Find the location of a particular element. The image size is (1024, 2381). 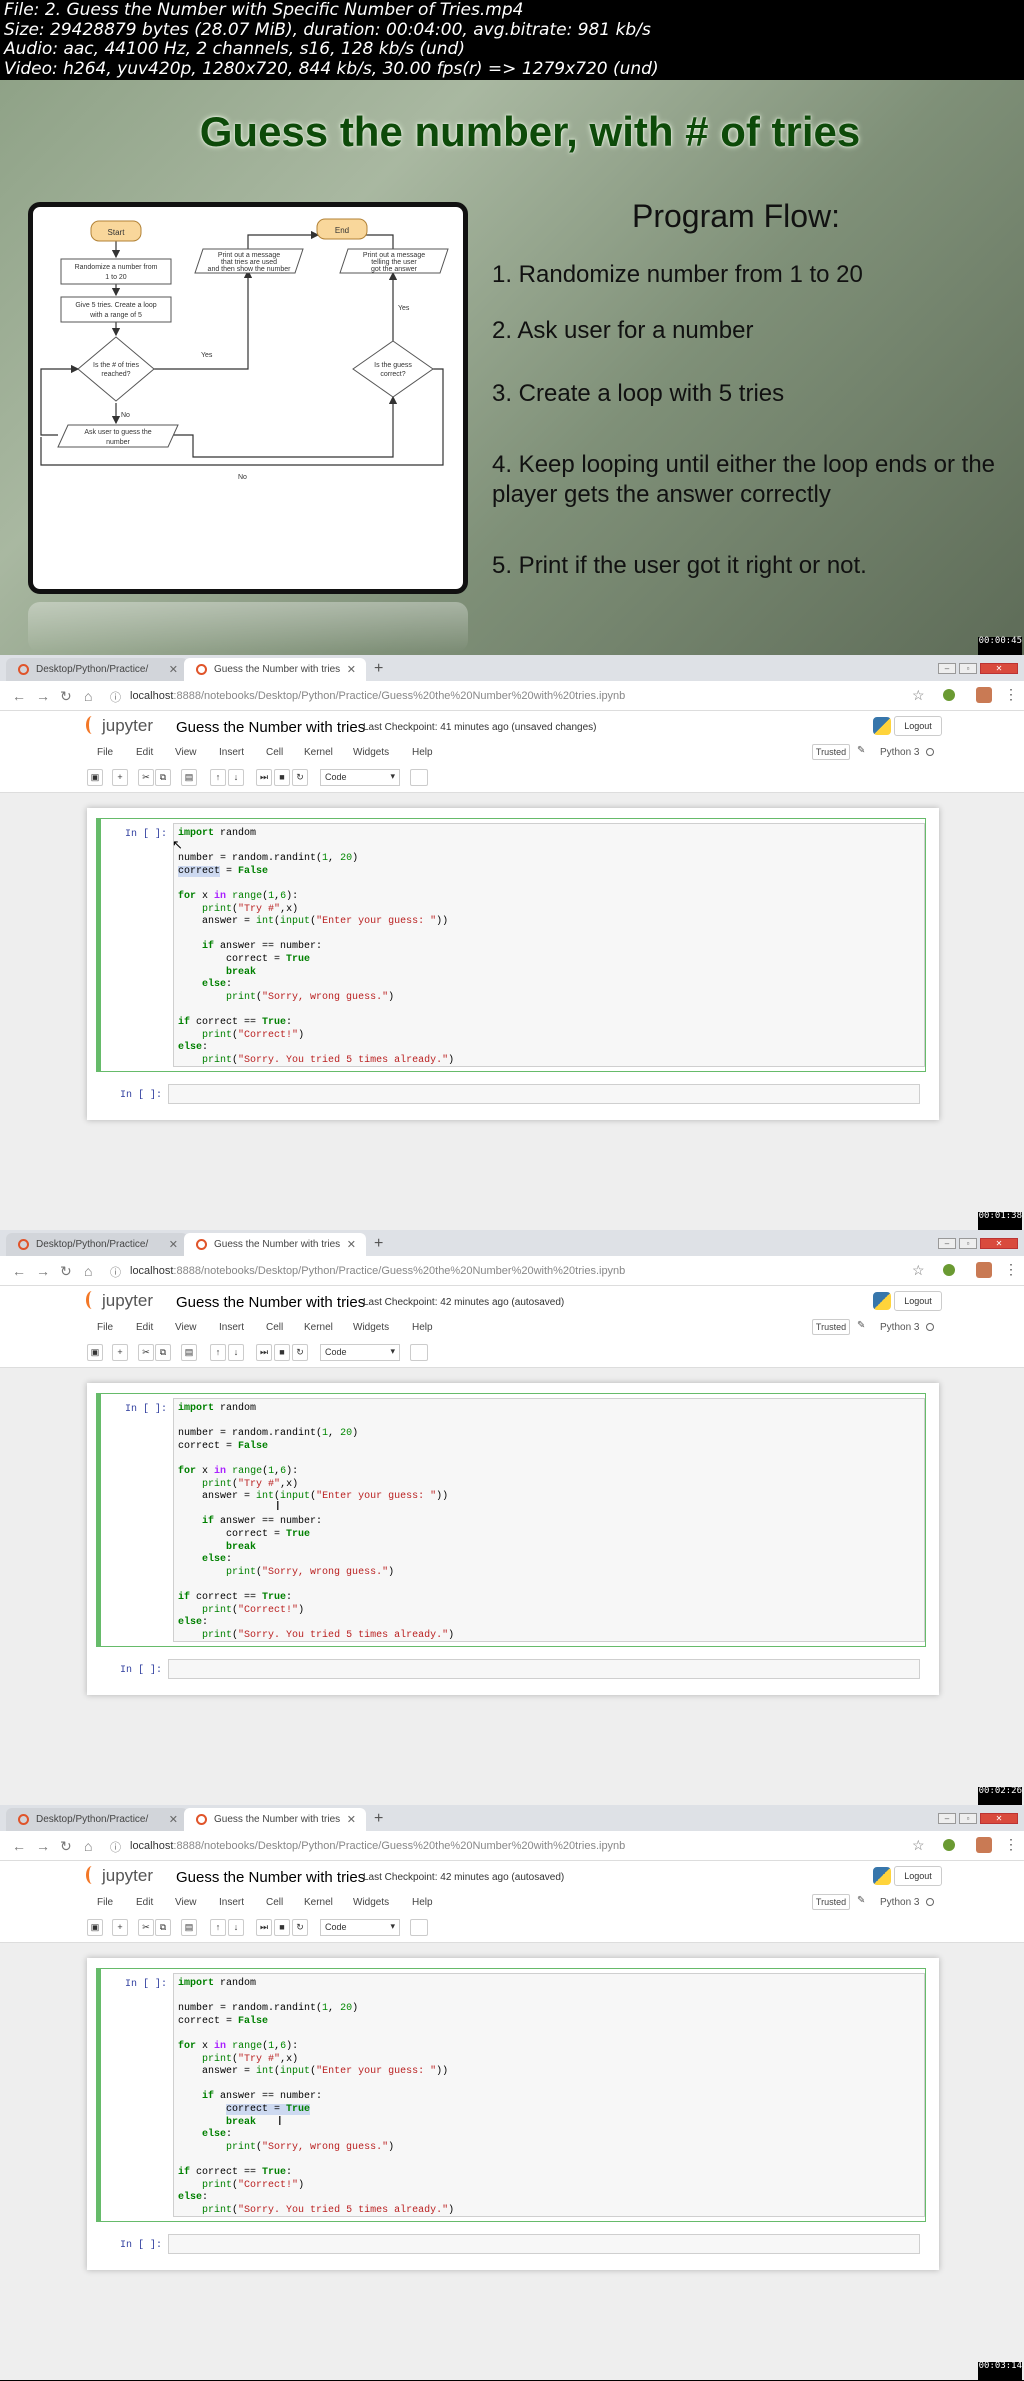

back-icon: ← is located at coordinates (19, 696).